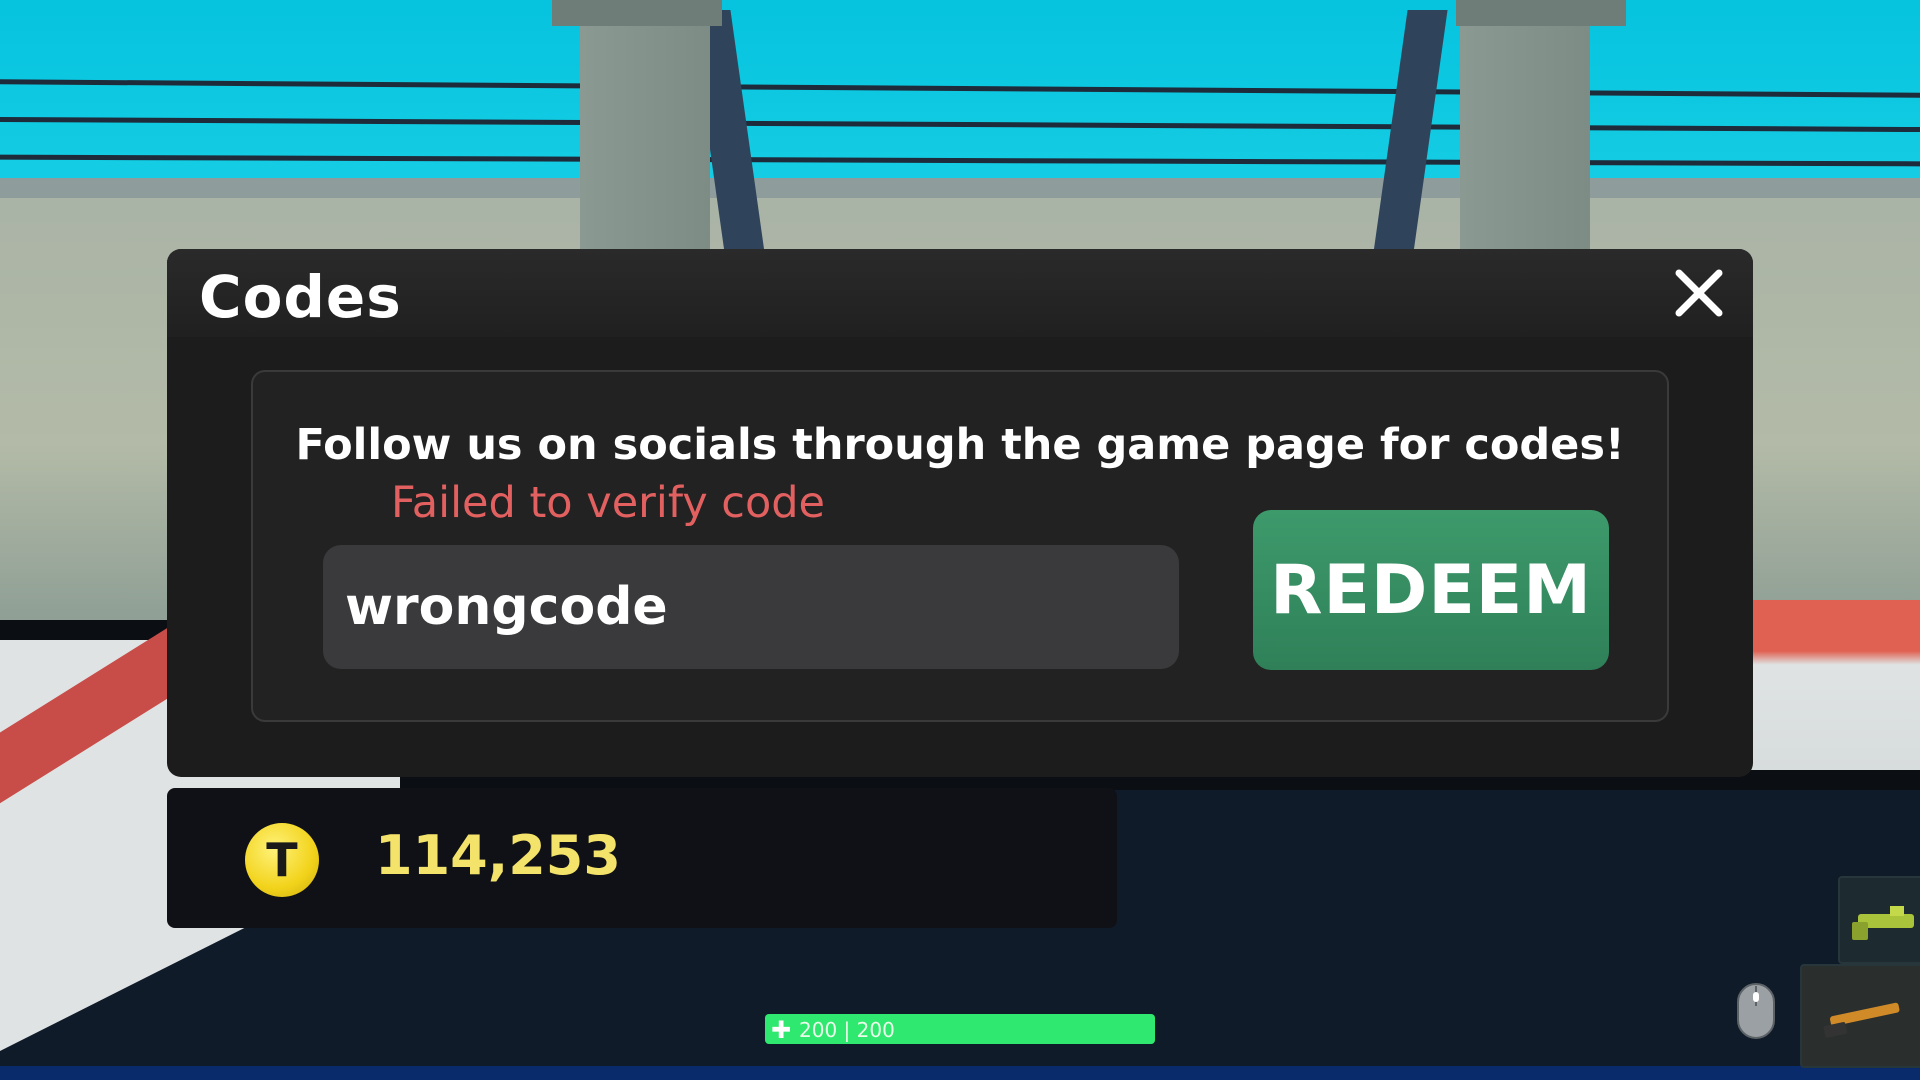  I want to click on wall-ledge, so click(960, 188).